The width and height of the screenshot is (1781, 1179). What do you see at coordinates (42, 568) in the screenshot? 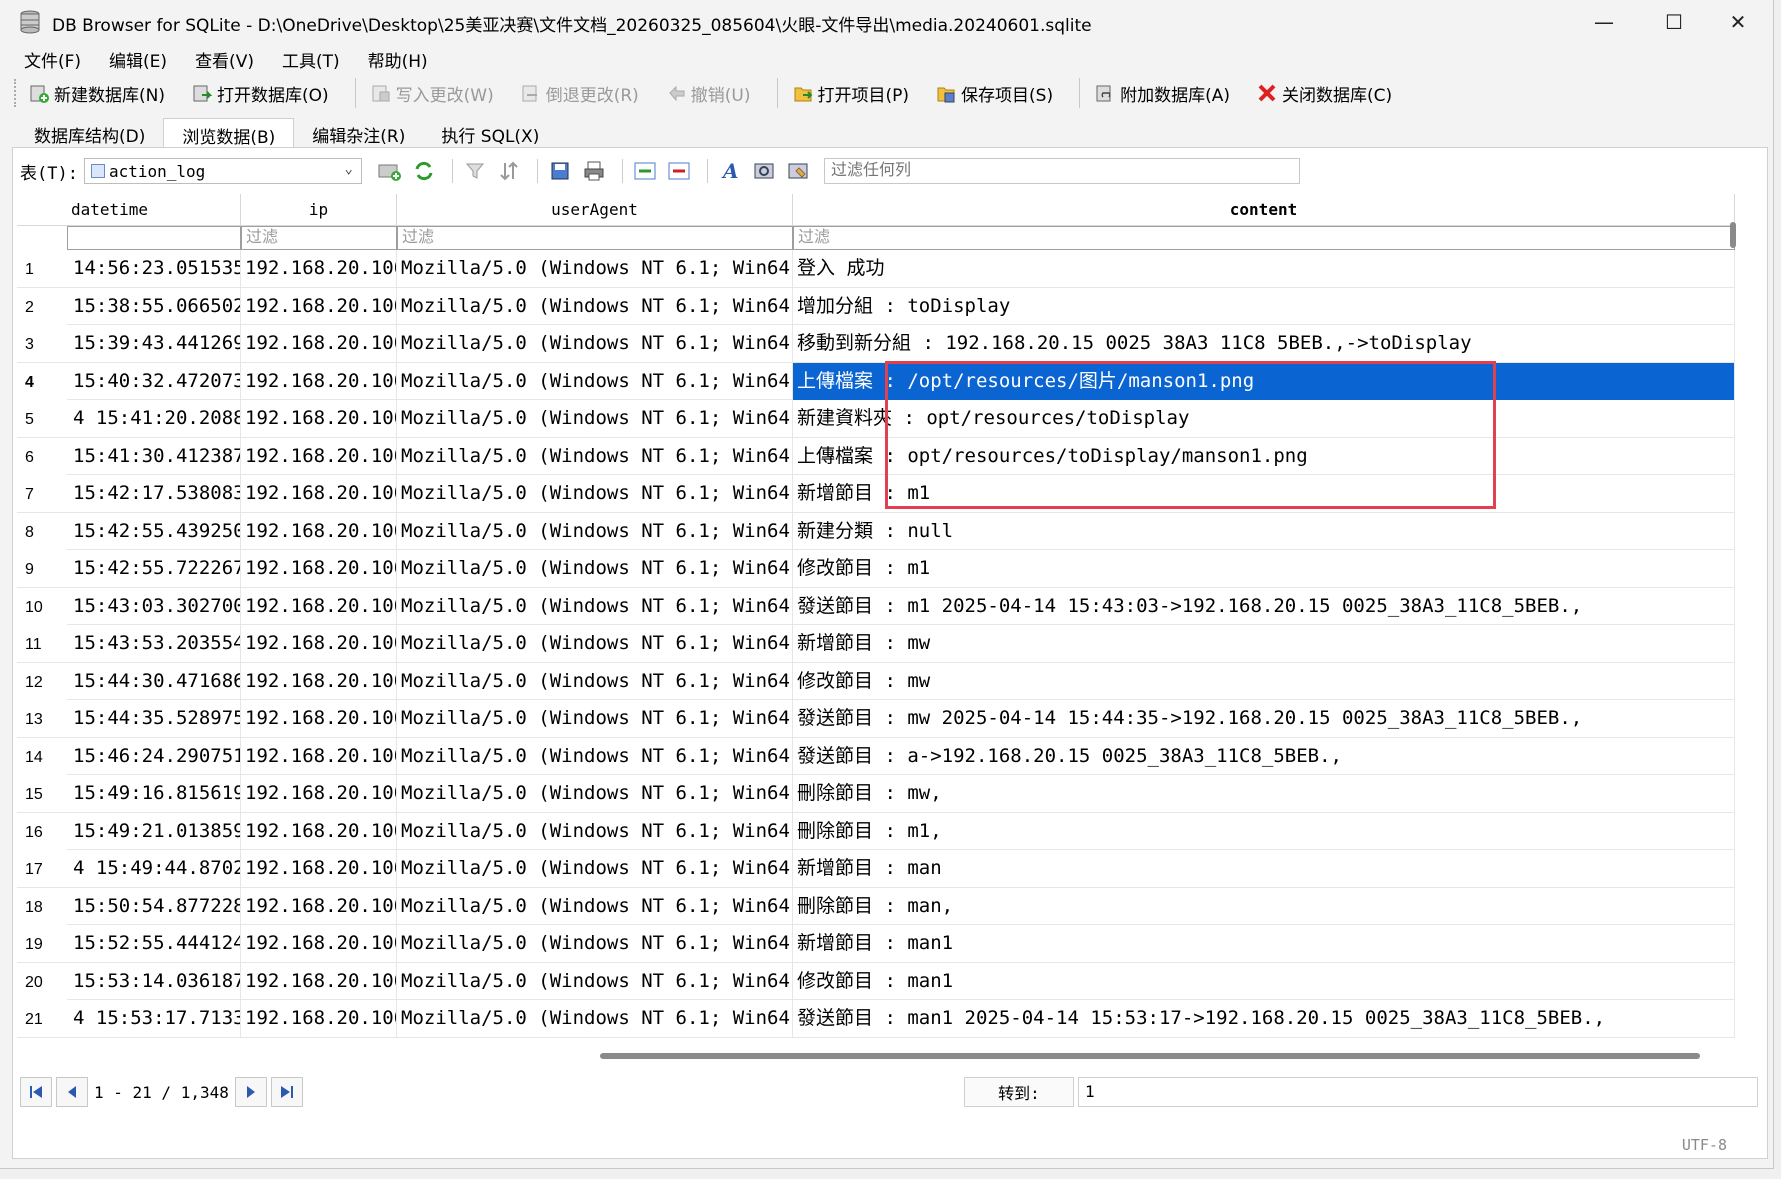
I see `row-number: 9` at bounding box center [42, 568].